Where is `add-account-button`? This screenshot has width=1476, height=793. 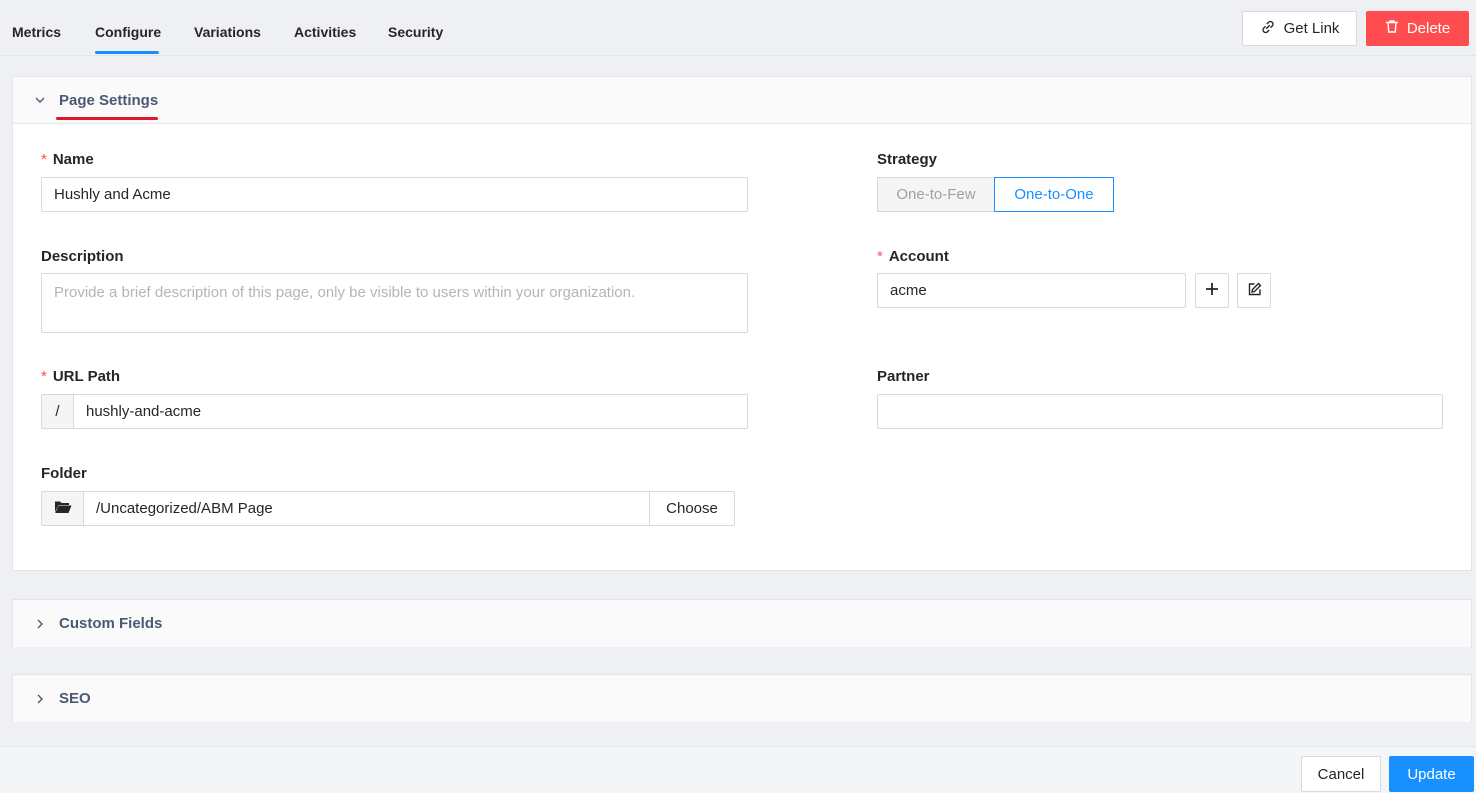
add-account-button is located at coordinates (1212, 290).